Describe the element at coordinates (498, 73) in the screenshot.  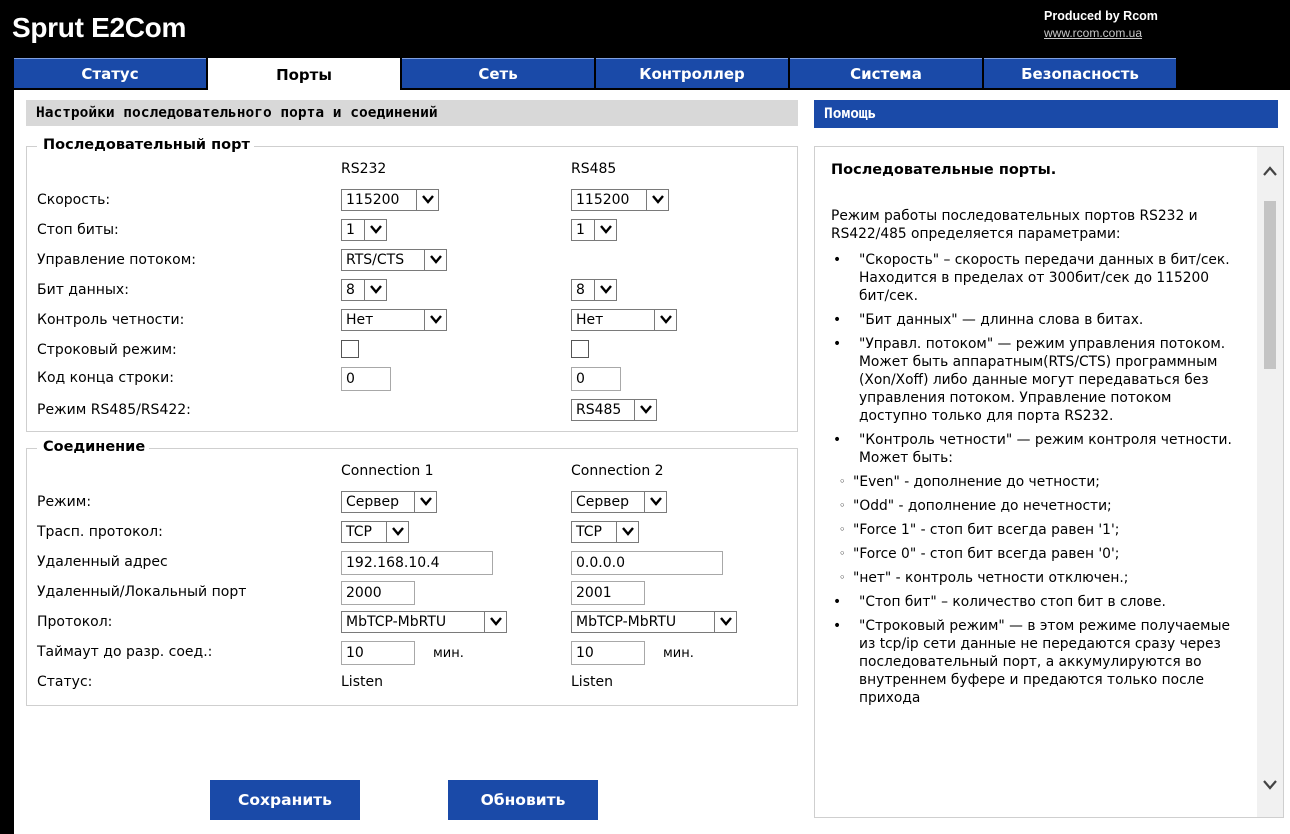
I see `tab-network: Сеть` at that location.